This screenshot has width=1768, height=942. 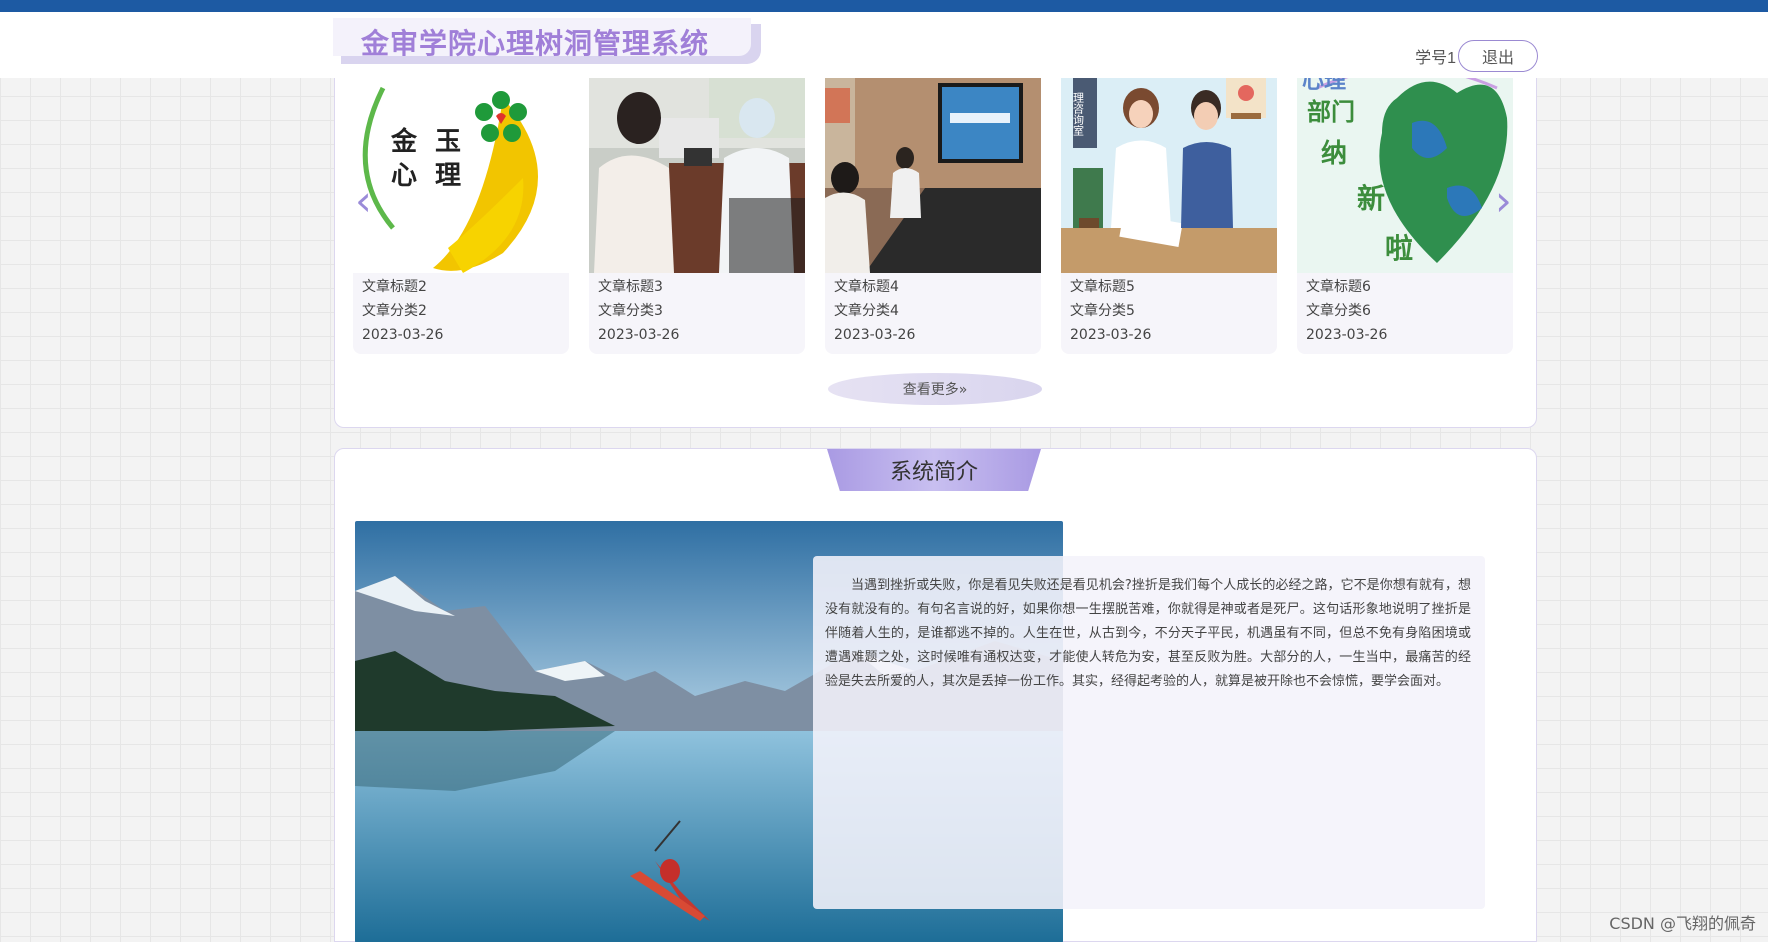 I want to click on article-card: 文章标题3 文章分类3 2023-03-26, so click(x=697, y=216).